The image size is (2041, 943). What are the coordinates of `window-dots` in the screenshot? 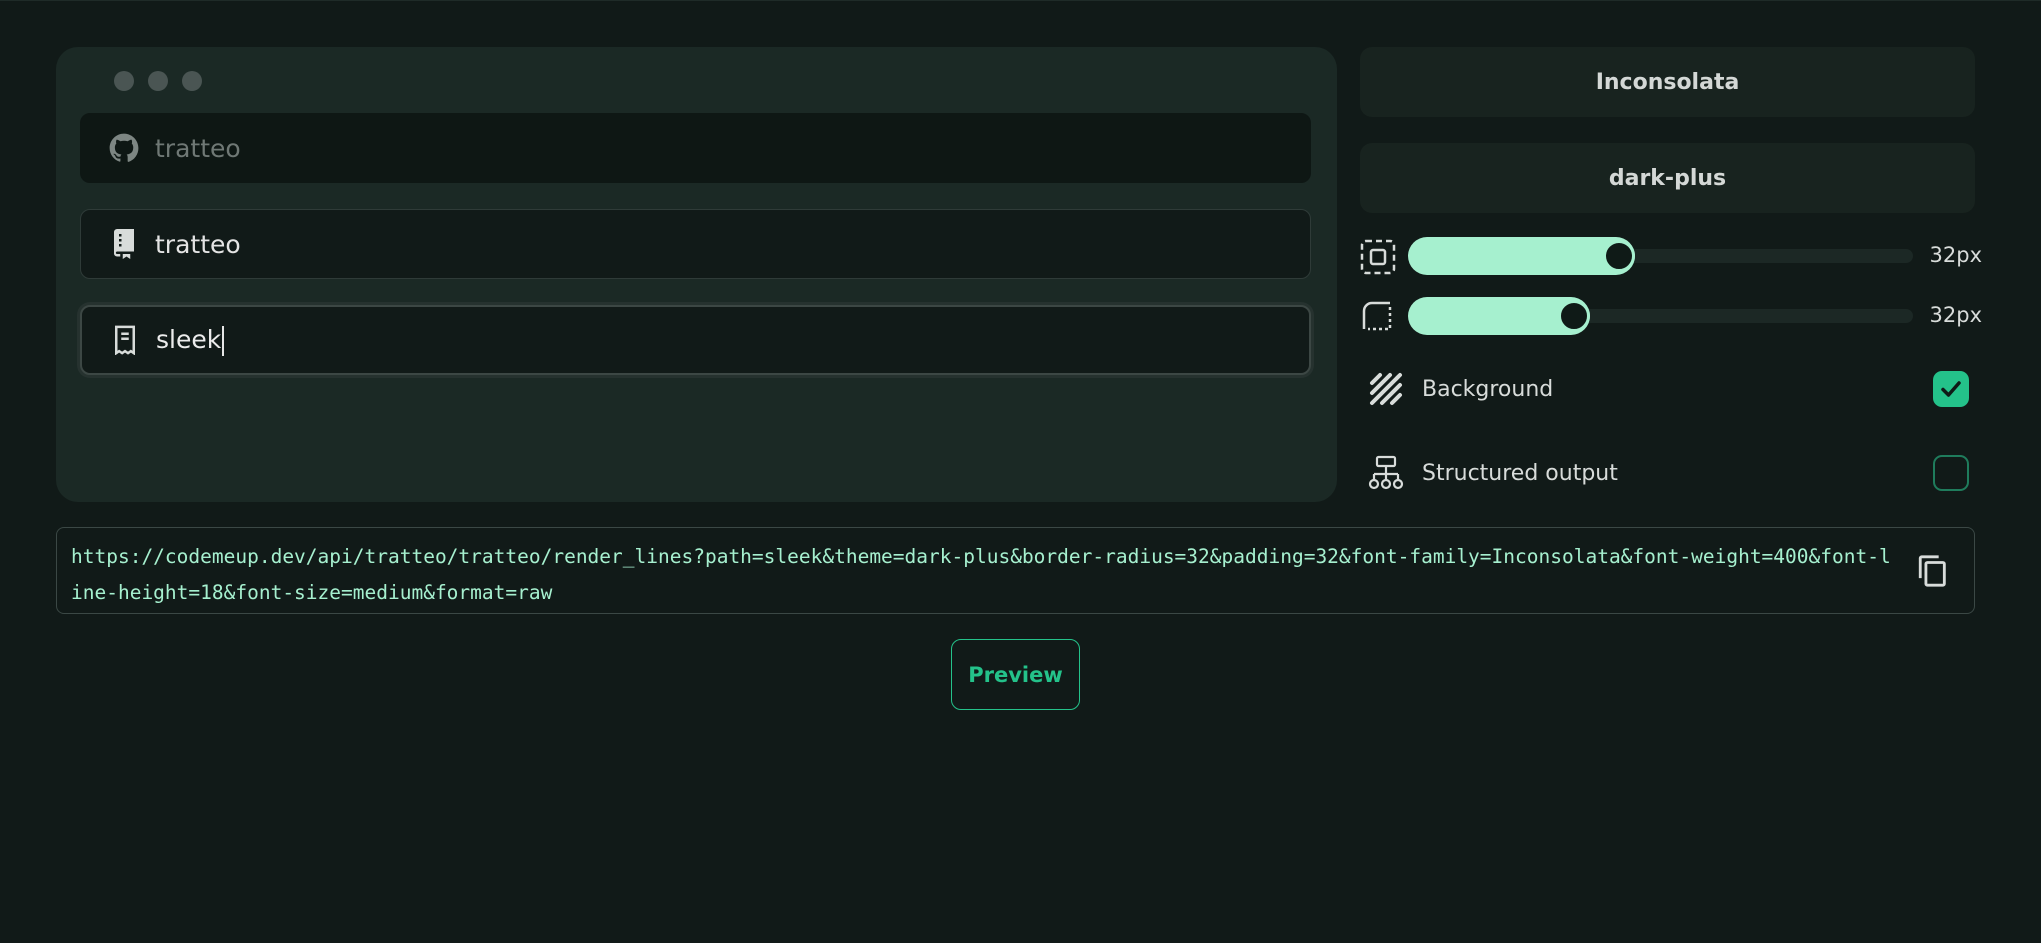 It's located at (158, 81).